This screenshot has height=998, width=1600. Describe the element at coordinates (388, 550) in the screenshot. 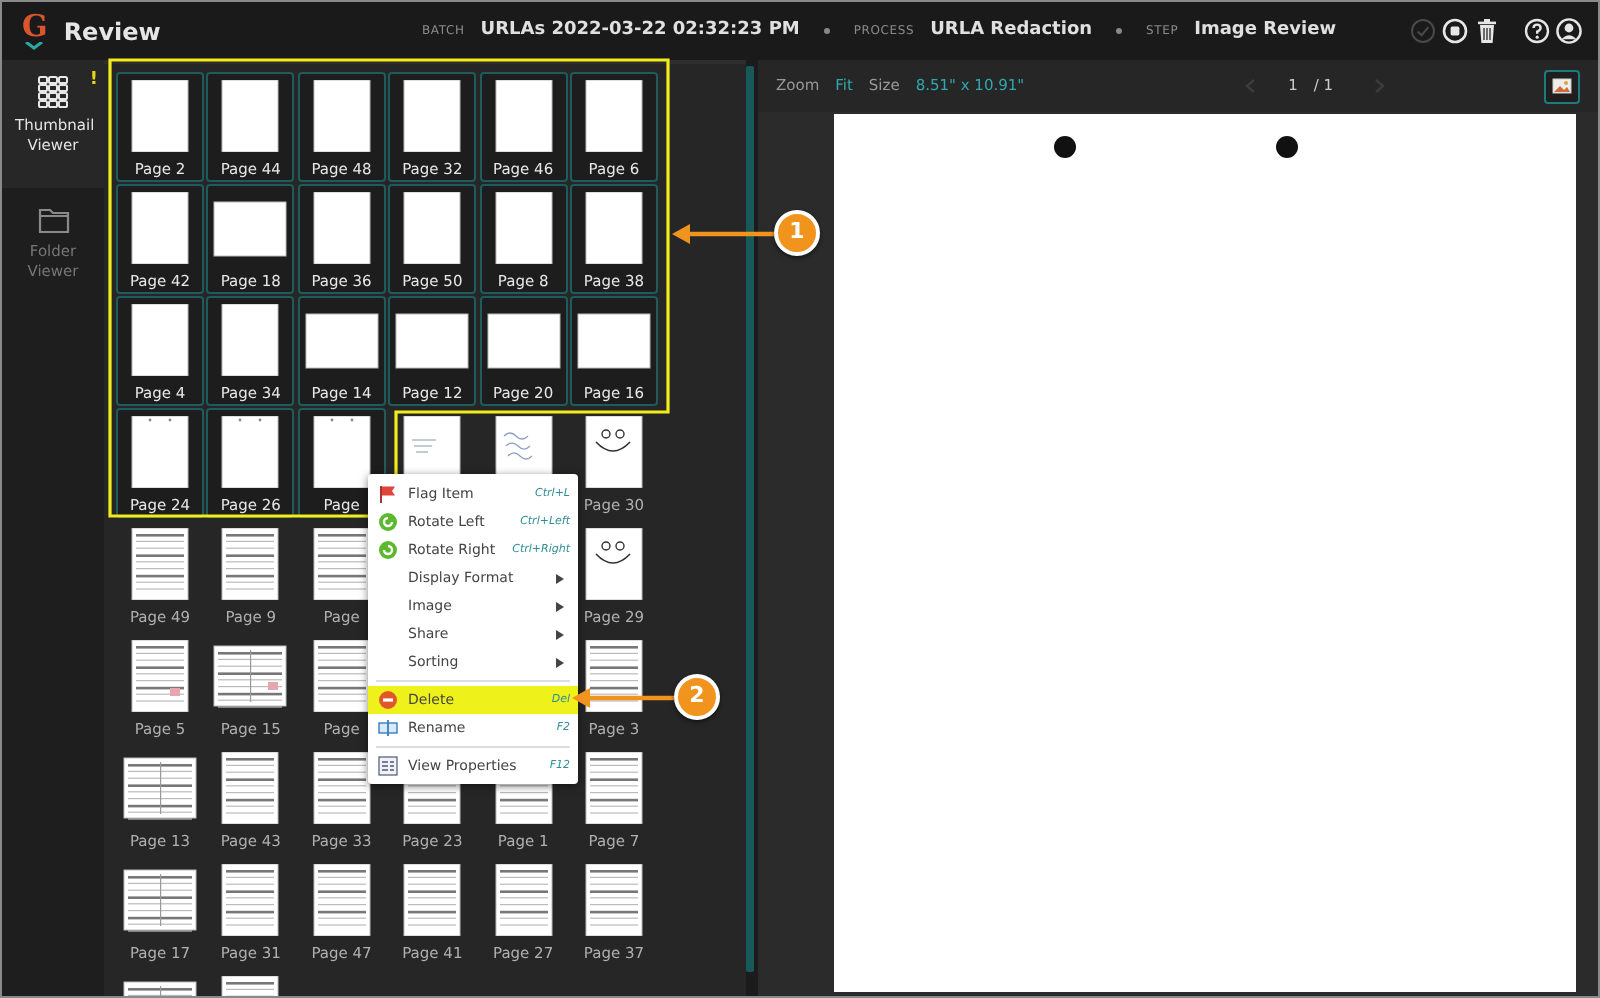

I see `rotate-right-icon` at that location.